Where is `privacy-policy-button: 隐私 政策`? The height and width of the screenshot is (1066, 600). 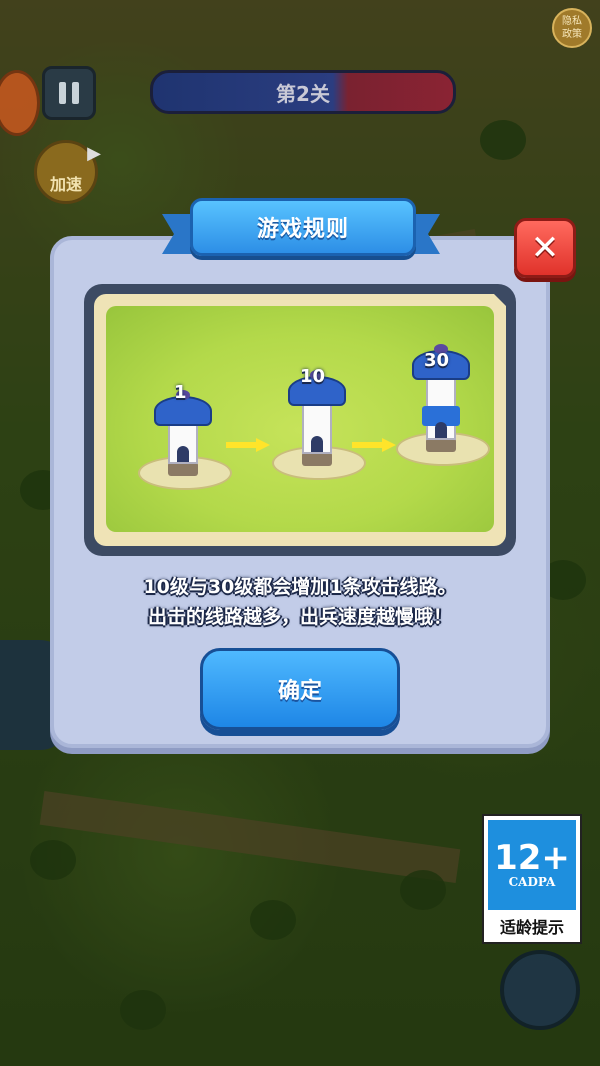
privacy-policy-button: 隐私 政策 is located at coordinates (572, 28).